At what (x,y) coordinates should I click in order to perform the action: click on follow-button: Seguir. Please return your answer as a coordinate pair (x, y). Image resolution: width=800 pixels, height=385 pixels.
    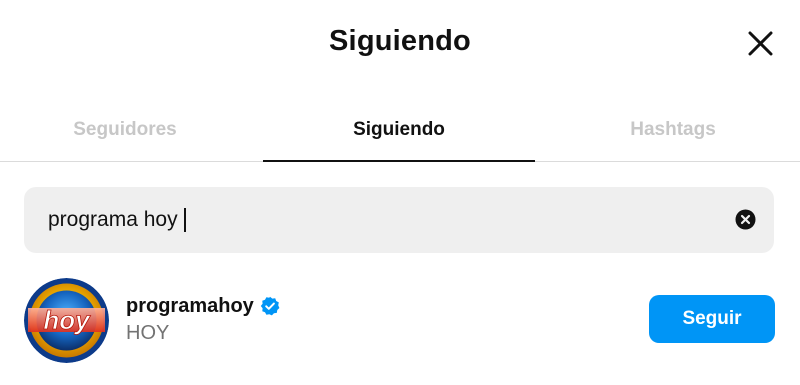
    Looking at the image, I should click on (712, 319).